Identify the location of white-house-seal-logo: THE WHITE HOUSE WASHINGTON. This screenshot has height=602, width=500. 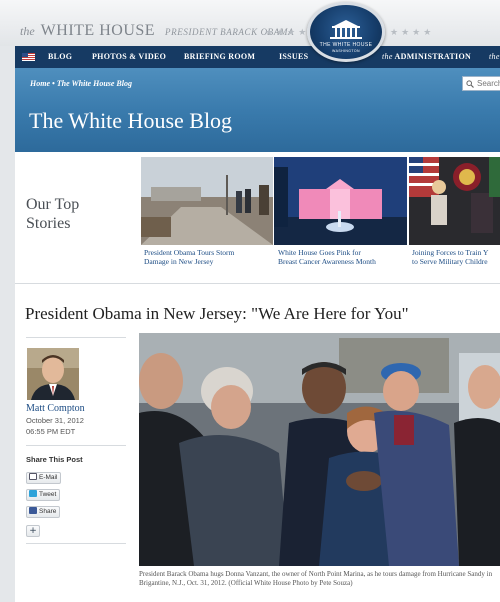
(346, 32).